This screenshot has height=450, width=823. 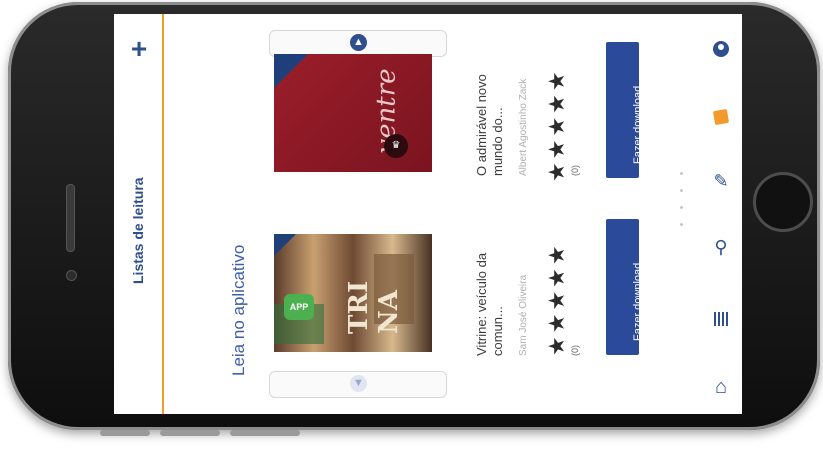 I want to click on phone-home-button, so click(x=783, y=202).